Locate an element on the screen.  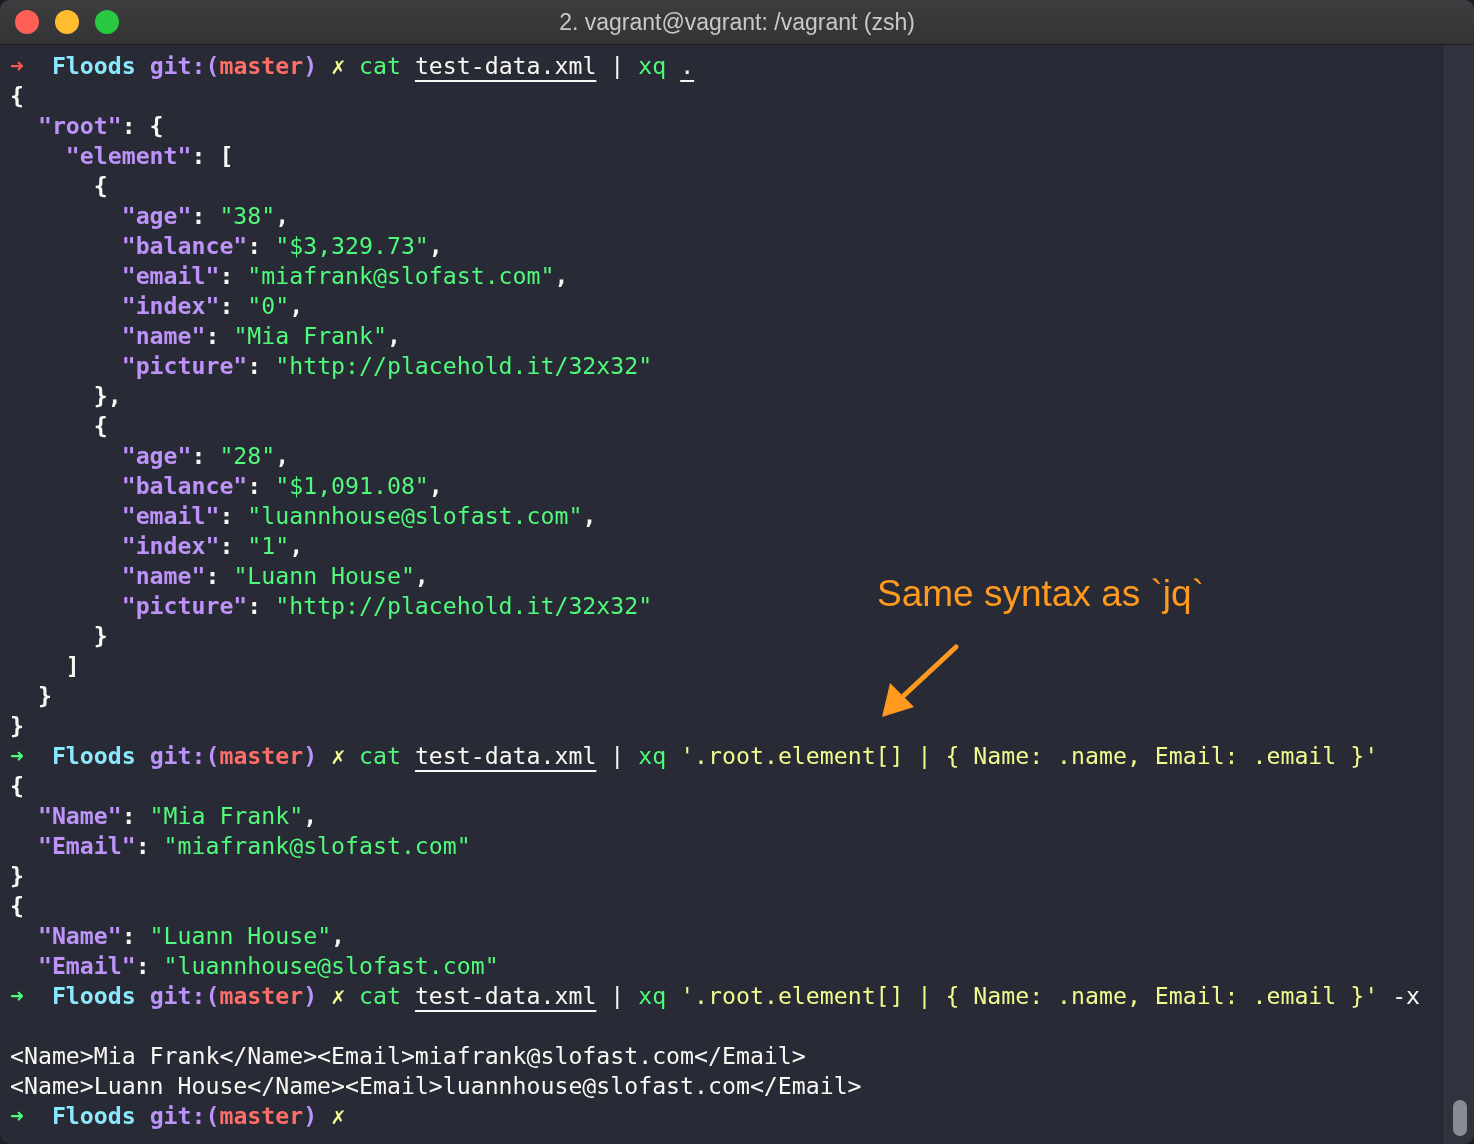
minimize-button is located at coordinates (67, 22).